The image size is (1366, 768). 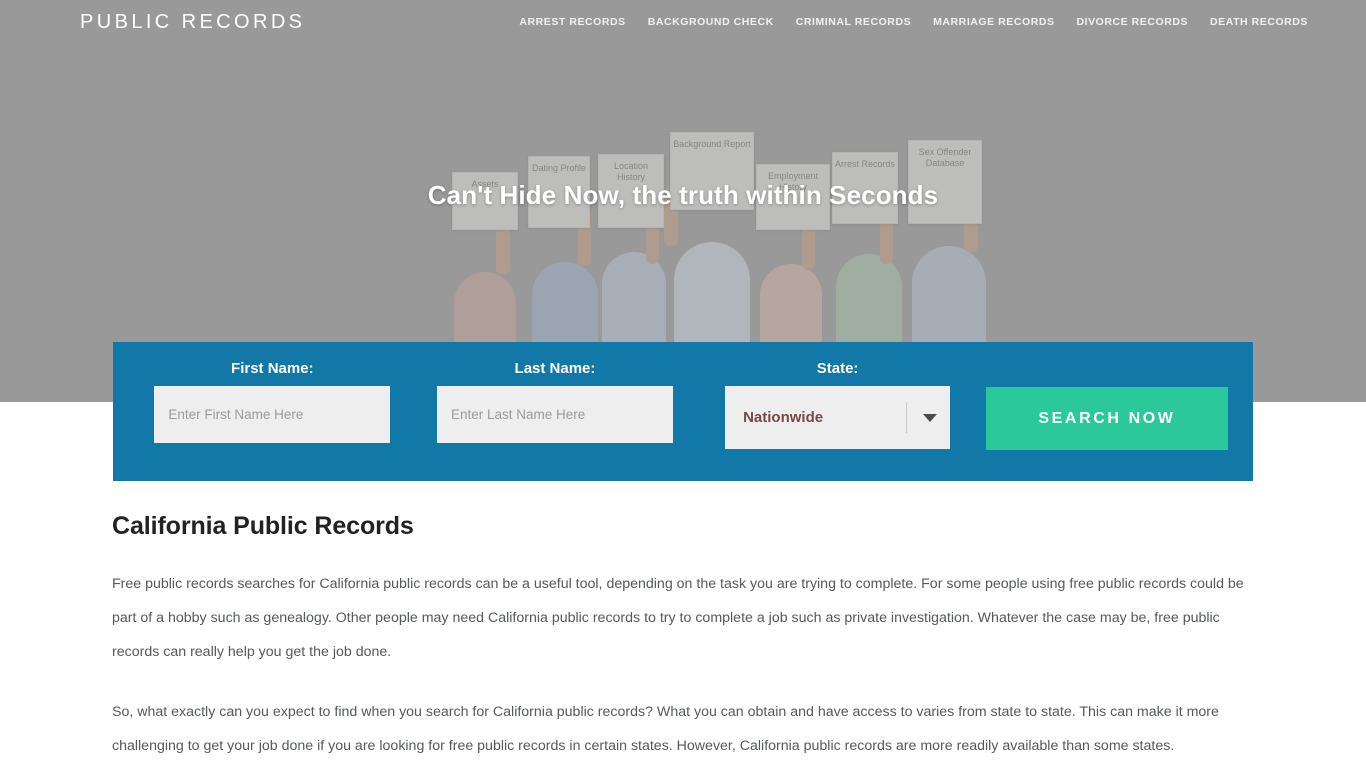 What do you see at coordinates (1106, 418) in the screenshot?
I see `search-now-button: SEARCH NOW` at bounding box center [1106, 418].